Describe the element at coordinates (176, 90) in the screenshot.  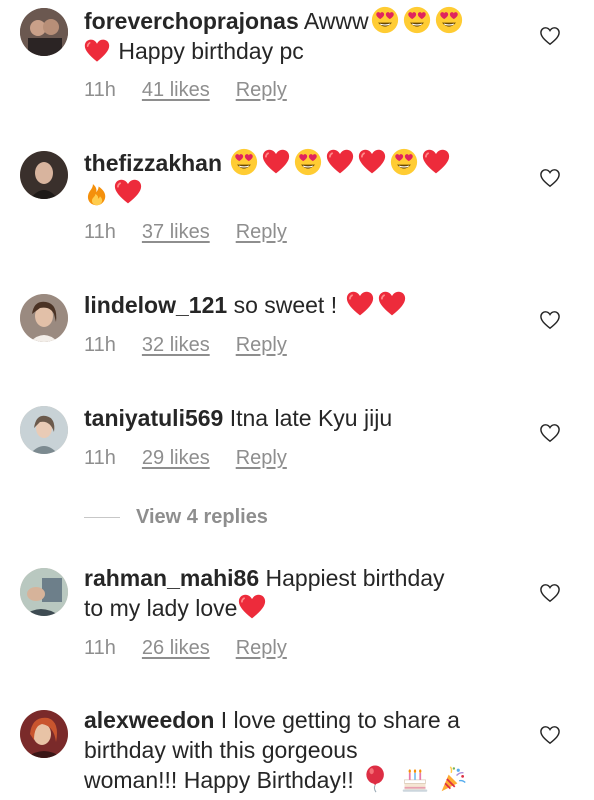
I see `likes-link: 41 likes` at that location.